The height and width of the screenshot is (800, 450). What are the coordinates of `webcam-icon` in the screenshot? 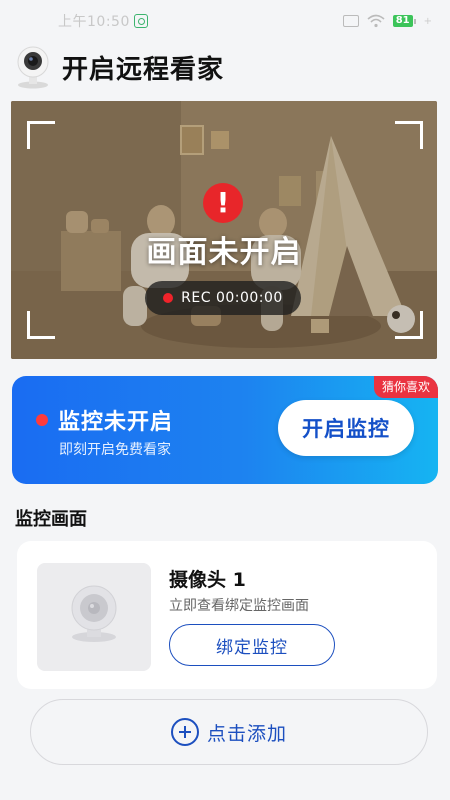 It's located at (94, 613).